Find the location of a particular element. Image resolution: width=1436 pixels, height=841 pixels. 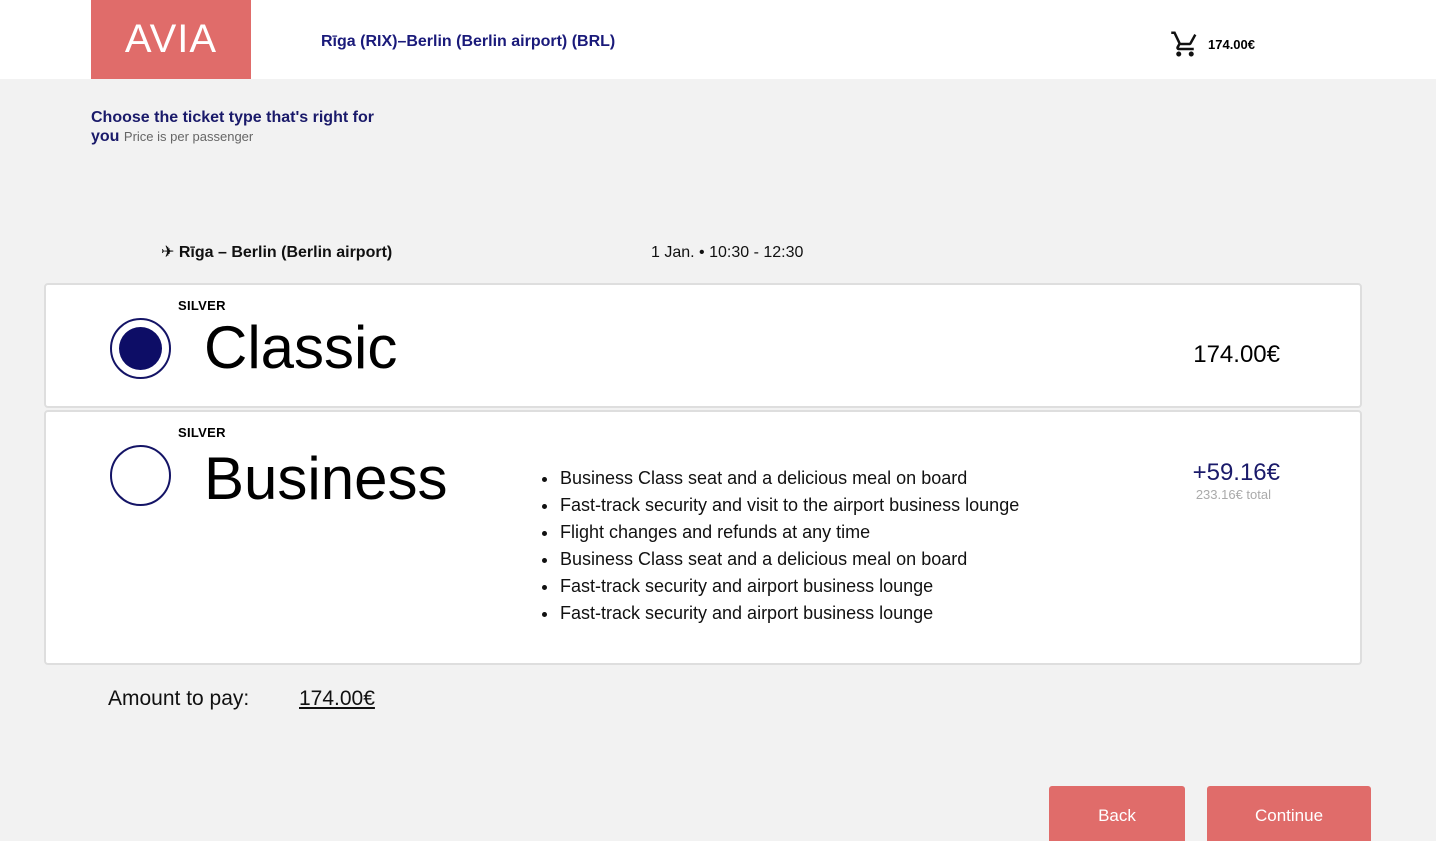

fare-name: Business is located at coordinates (326, 478).